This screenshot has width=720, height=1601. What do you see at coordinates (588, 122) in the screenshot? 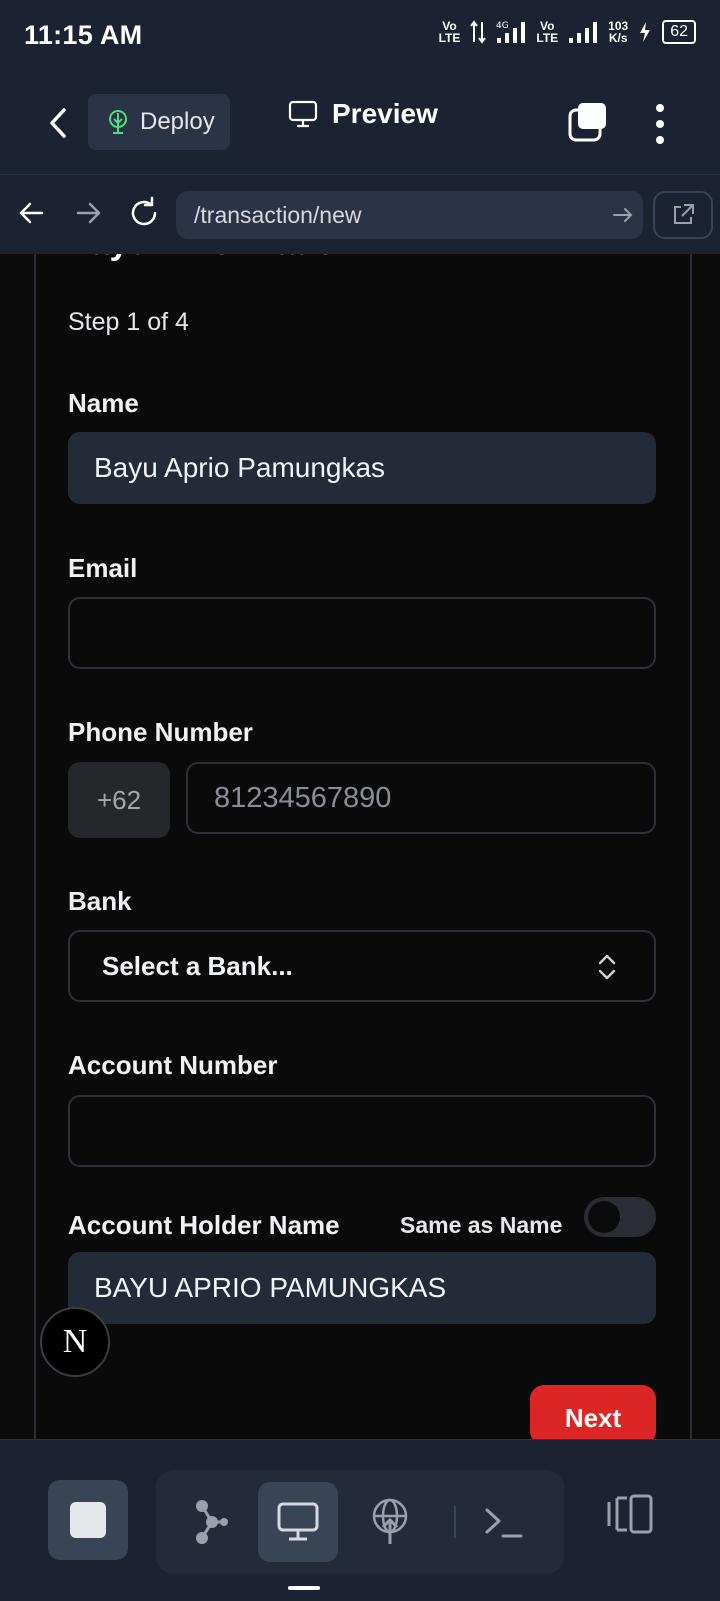
I see `copy-icon` at bounding box center [588, 122].